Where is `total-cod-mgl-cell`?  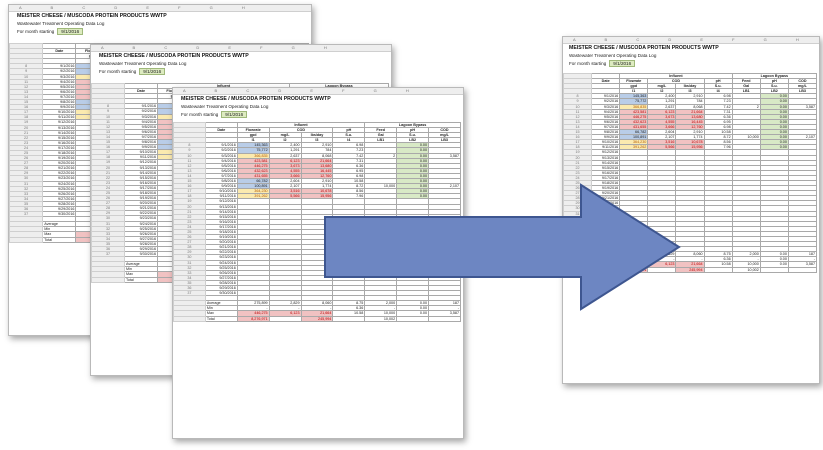 total-cod-mgl-cell is located at coordinates (285, 318).